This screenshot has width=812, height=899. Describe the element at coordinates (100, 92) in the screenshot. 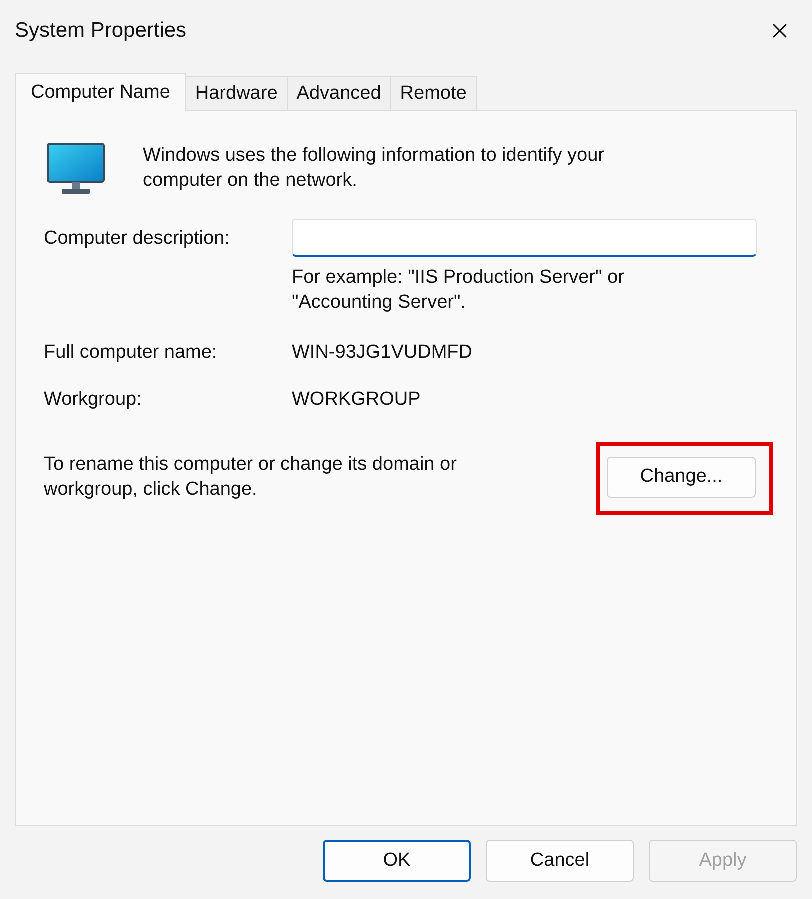

I see `tab: Computer Name` at that location.